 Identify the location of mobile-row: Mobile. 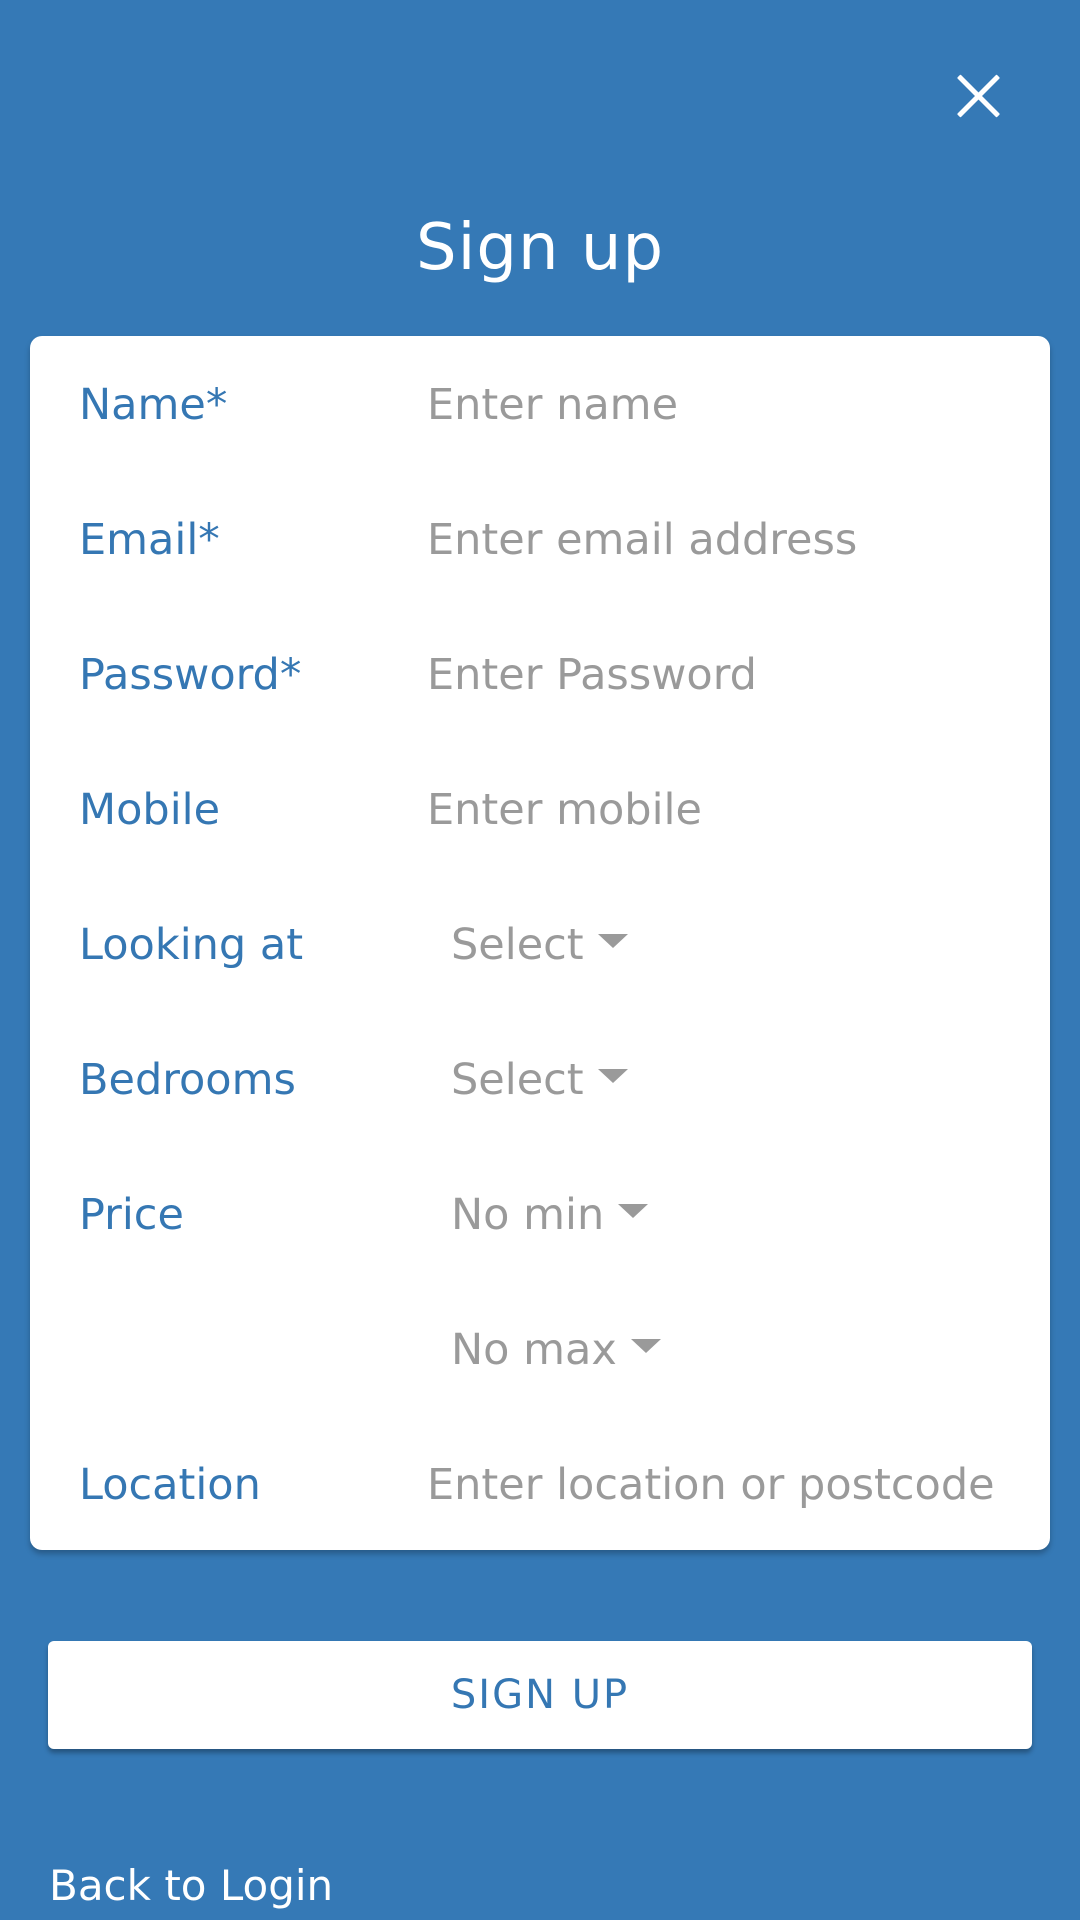
(540, 810).